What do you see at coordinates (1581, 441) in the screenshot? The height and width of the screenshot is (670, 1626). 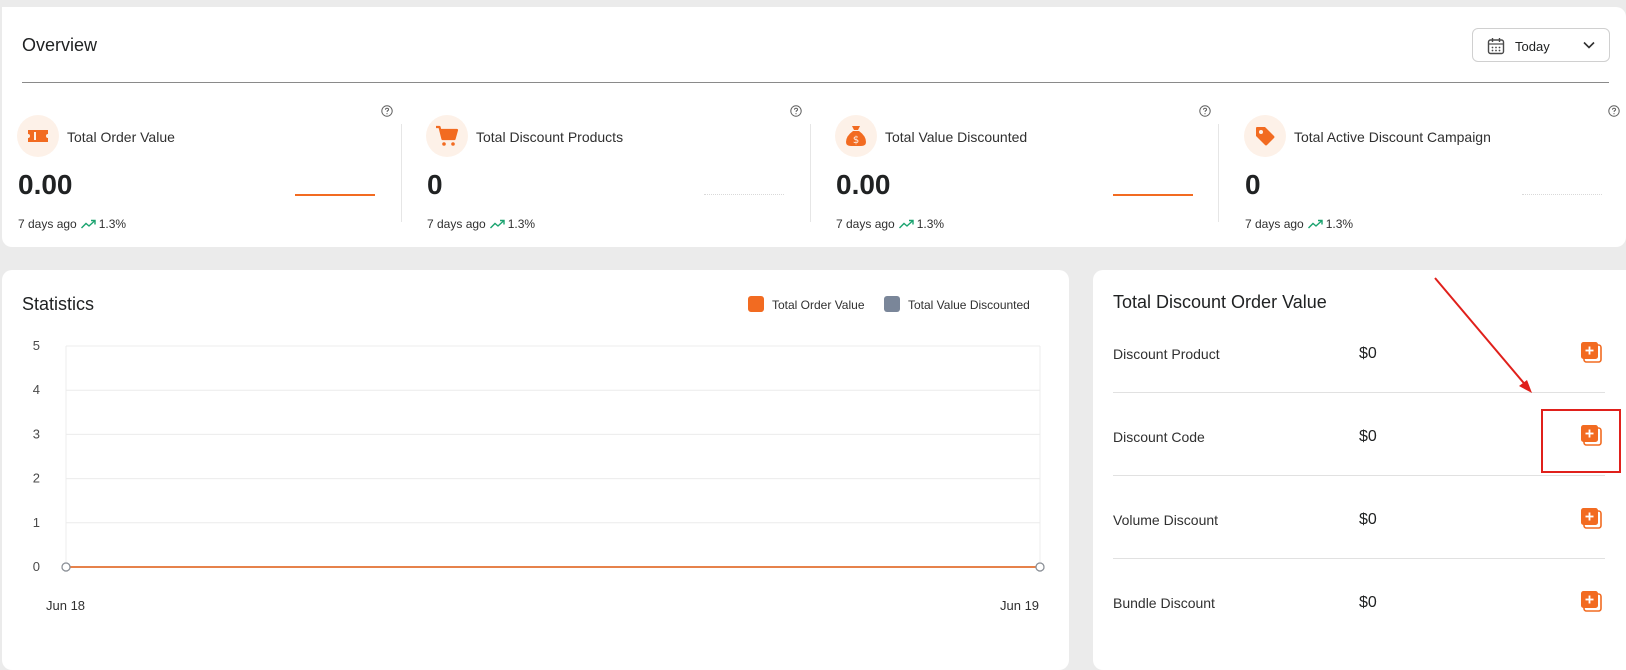 I see `annotation-highlight-box` at bounding box center [1581, 441].